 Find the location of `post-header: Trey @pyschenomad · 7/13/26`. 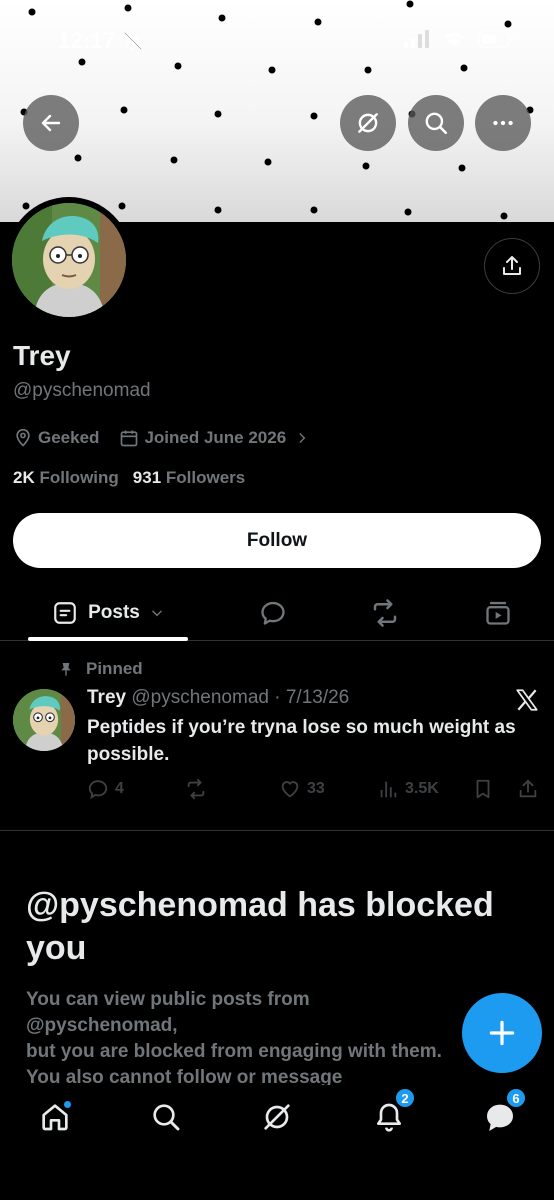

post-header: Trey @pyschenomad · 7/13/26 is located at coordinates (218, 698).